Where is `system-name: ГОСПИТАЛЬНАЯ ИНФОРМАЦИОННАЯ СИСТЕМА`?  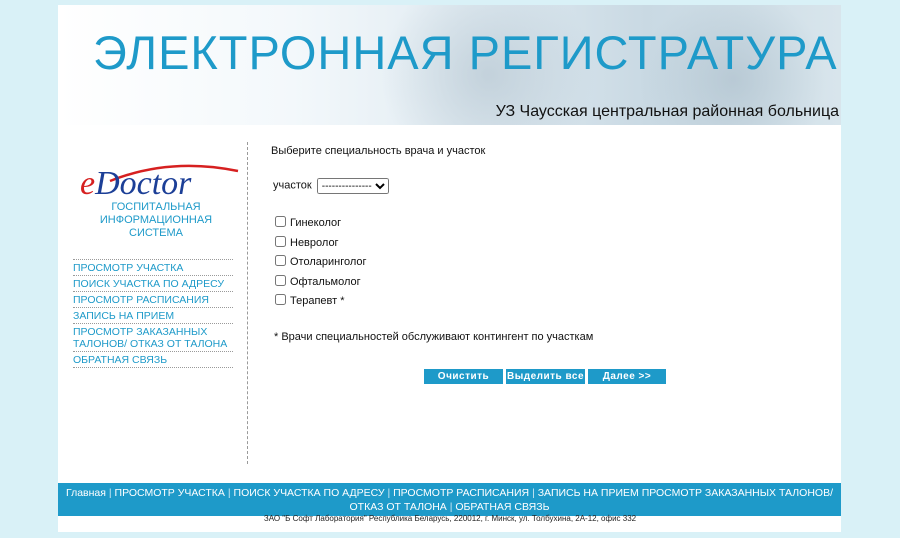 system-name: ГОСПИТАЛЬНАЯ ИНФОРМАЦИОННАЯ СИСТЕМА is located at coordinates (156, 220).